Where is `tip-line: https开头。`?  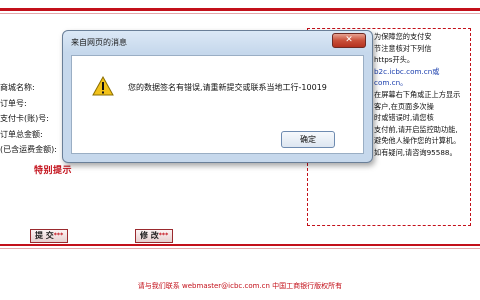 tip-line: https开头。 is located at coordinates (394, 60).